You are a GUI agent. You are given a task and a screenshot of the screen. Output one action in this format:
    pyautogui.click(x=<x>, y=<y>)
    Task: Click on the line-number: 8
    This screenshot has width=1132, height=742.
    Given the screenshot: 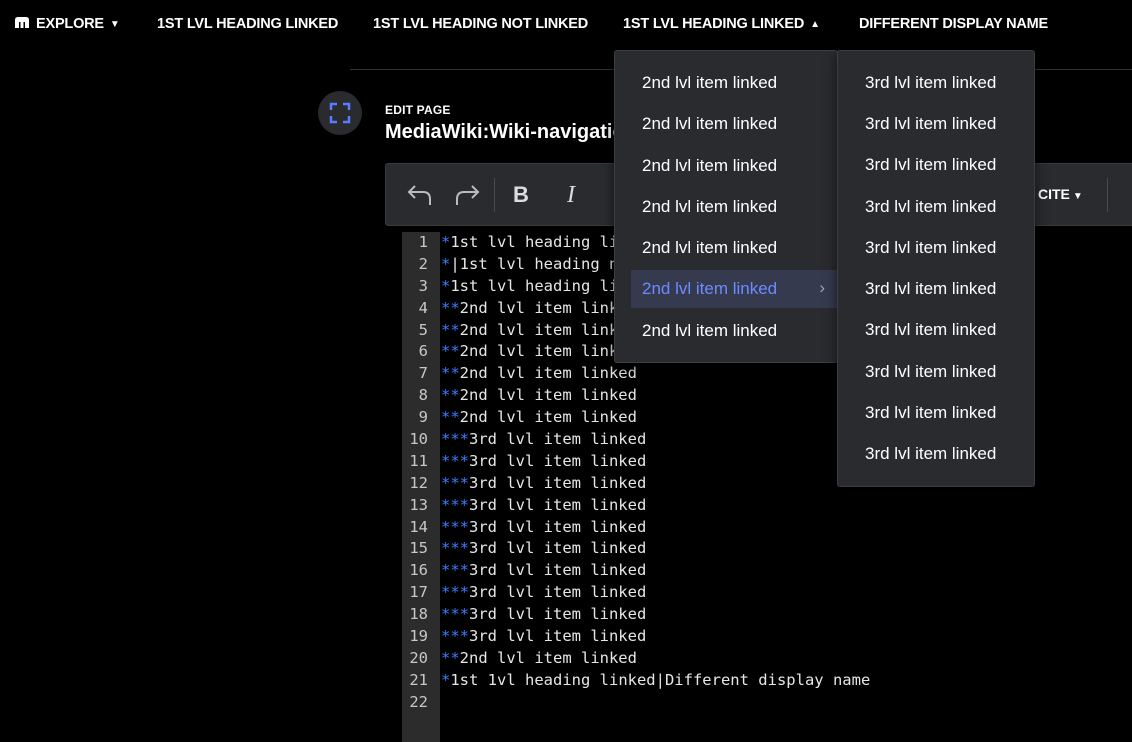 What is the action you would take?
    pyautogui.click(x=423, y=395)
    